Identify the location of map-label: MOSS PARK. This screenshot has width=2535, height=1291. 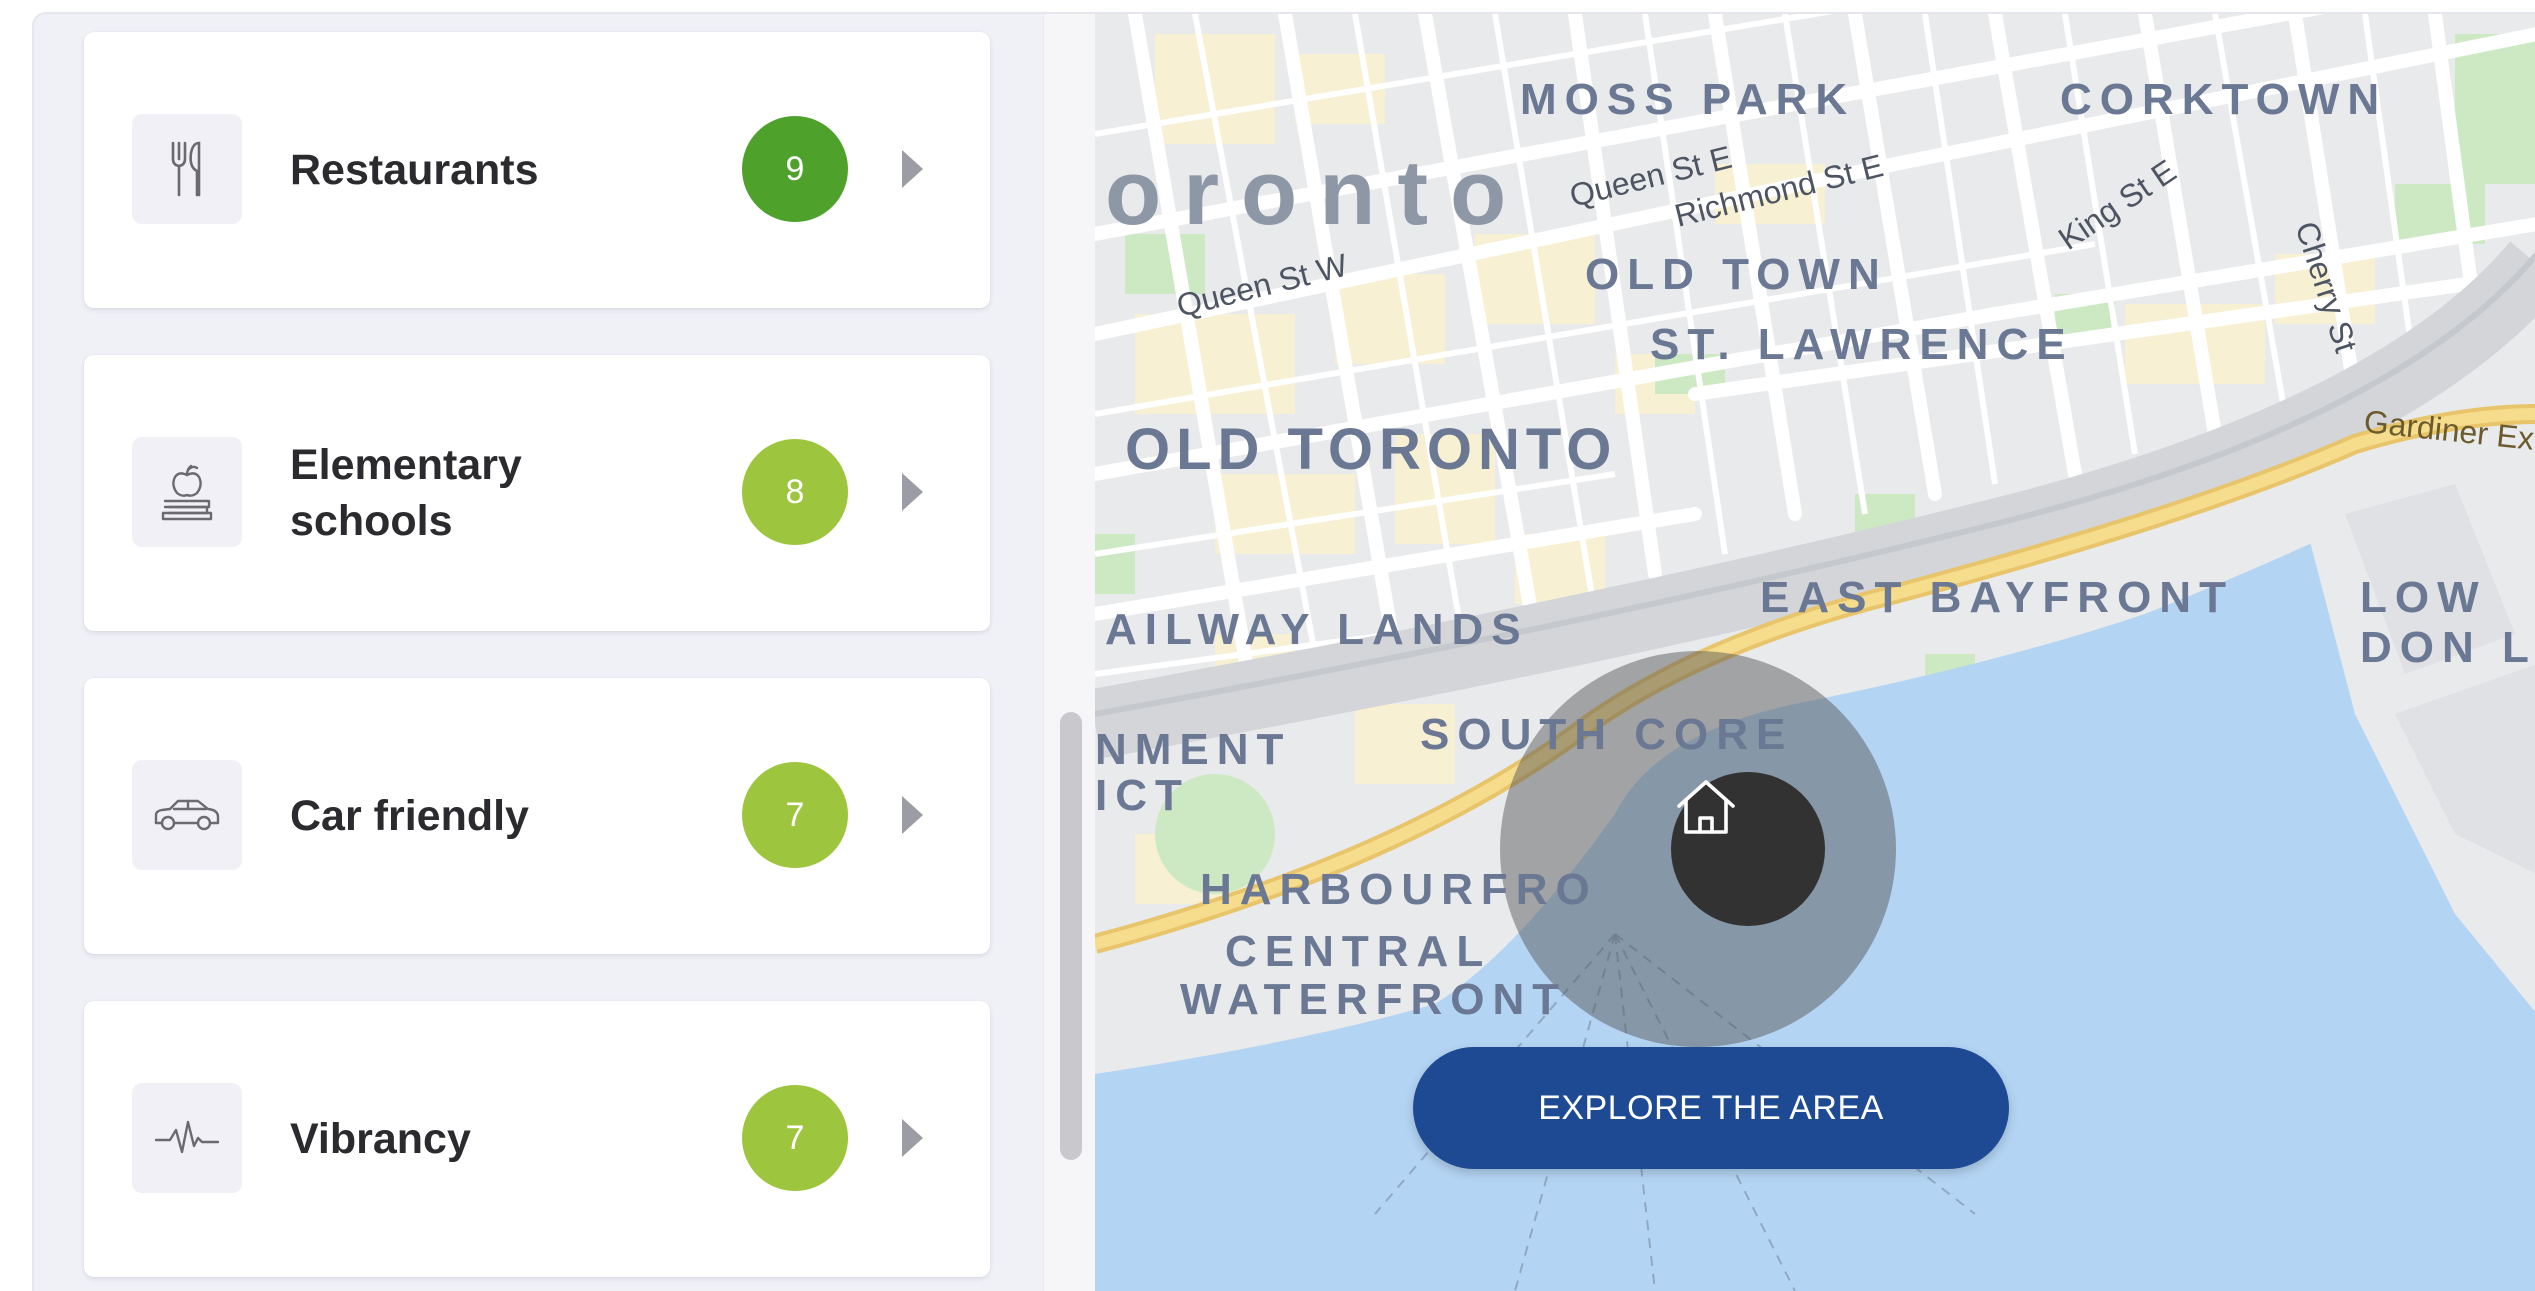
(1687, 99).